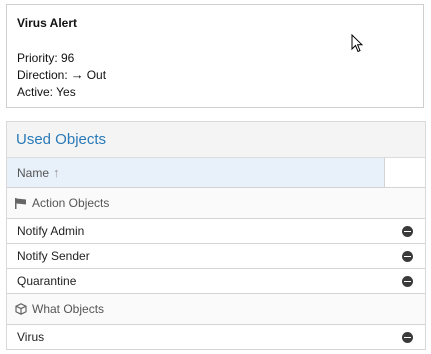 The image size is (431, 354). What do you see at coordinates (31, 337) in the screenshot?
I see `item-label: Virus` at bounding box center [31, 337].